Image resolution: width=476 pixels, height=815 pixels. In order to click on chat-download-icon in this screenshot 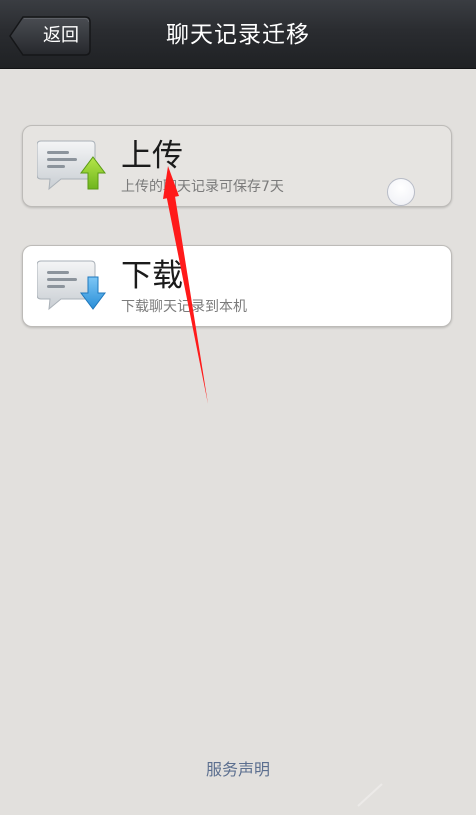, I will do `click(71, 285)`.